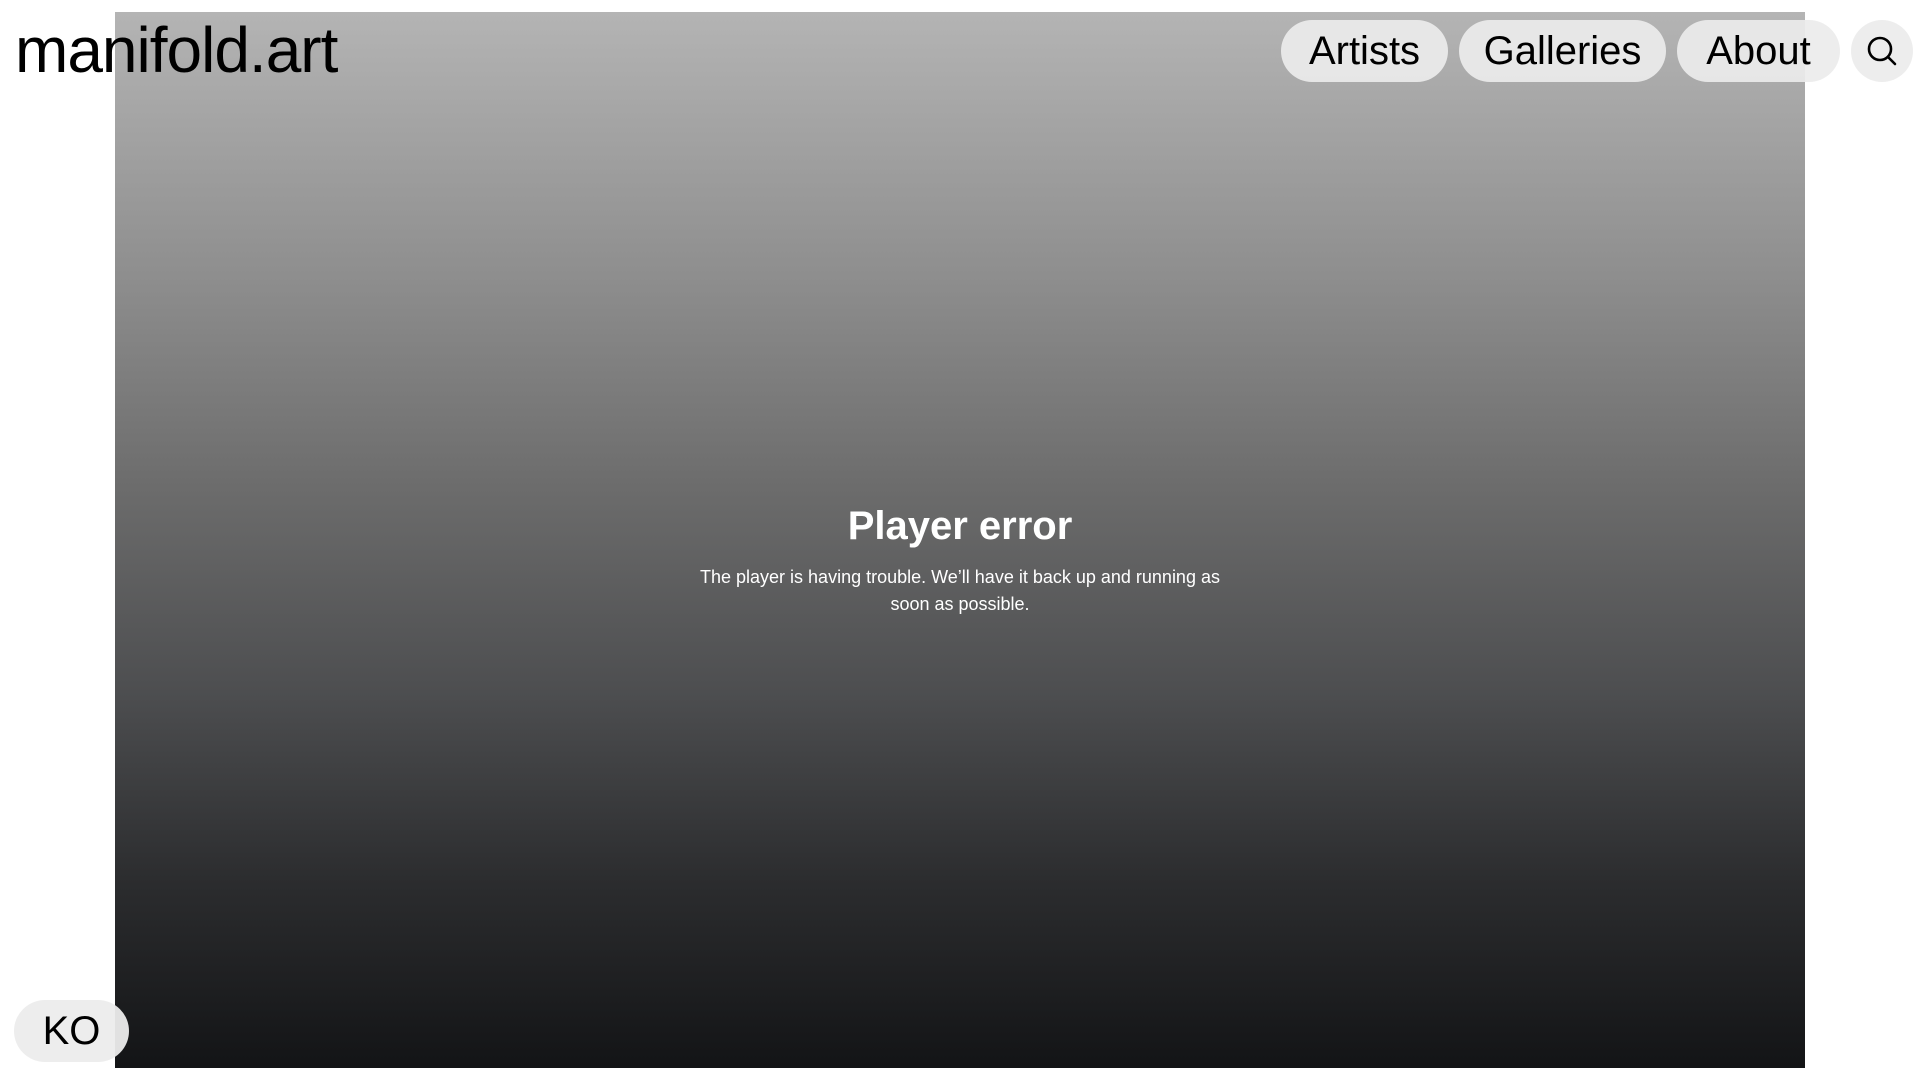 This screenshot has height=1080, width=1920. I want to click on search-icon, so click(1882, 51).